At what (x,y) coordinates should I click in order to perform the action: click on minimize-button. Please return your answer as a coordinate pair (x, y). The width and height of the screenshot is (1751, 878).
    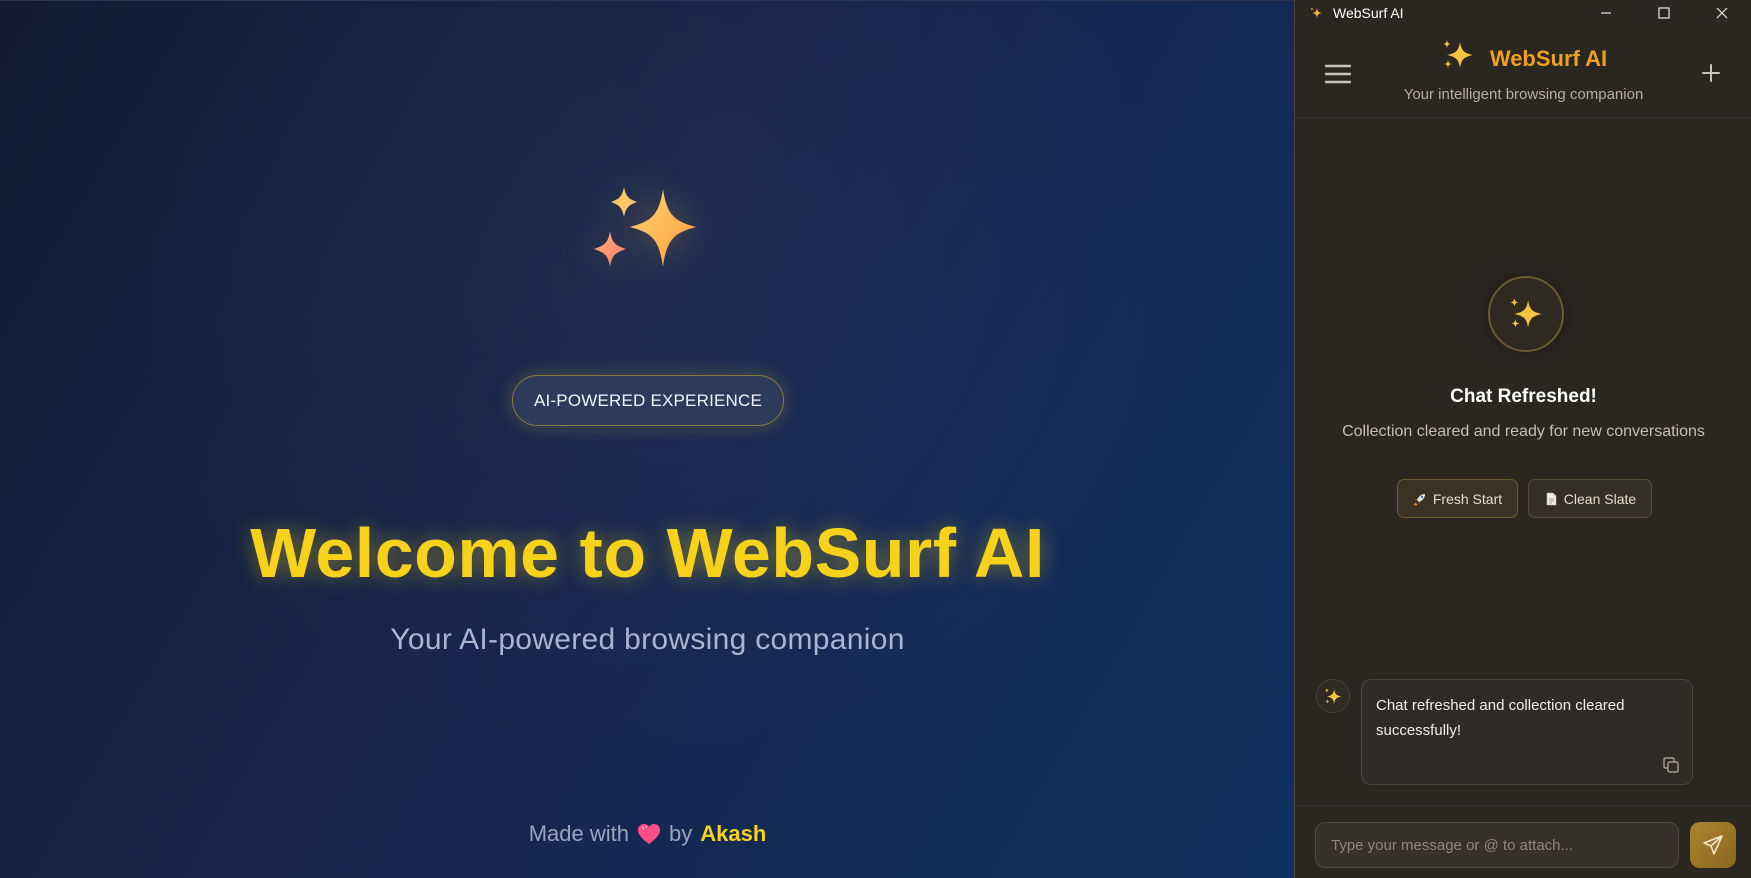
    Looking at the image, I should click on (1606, 13).